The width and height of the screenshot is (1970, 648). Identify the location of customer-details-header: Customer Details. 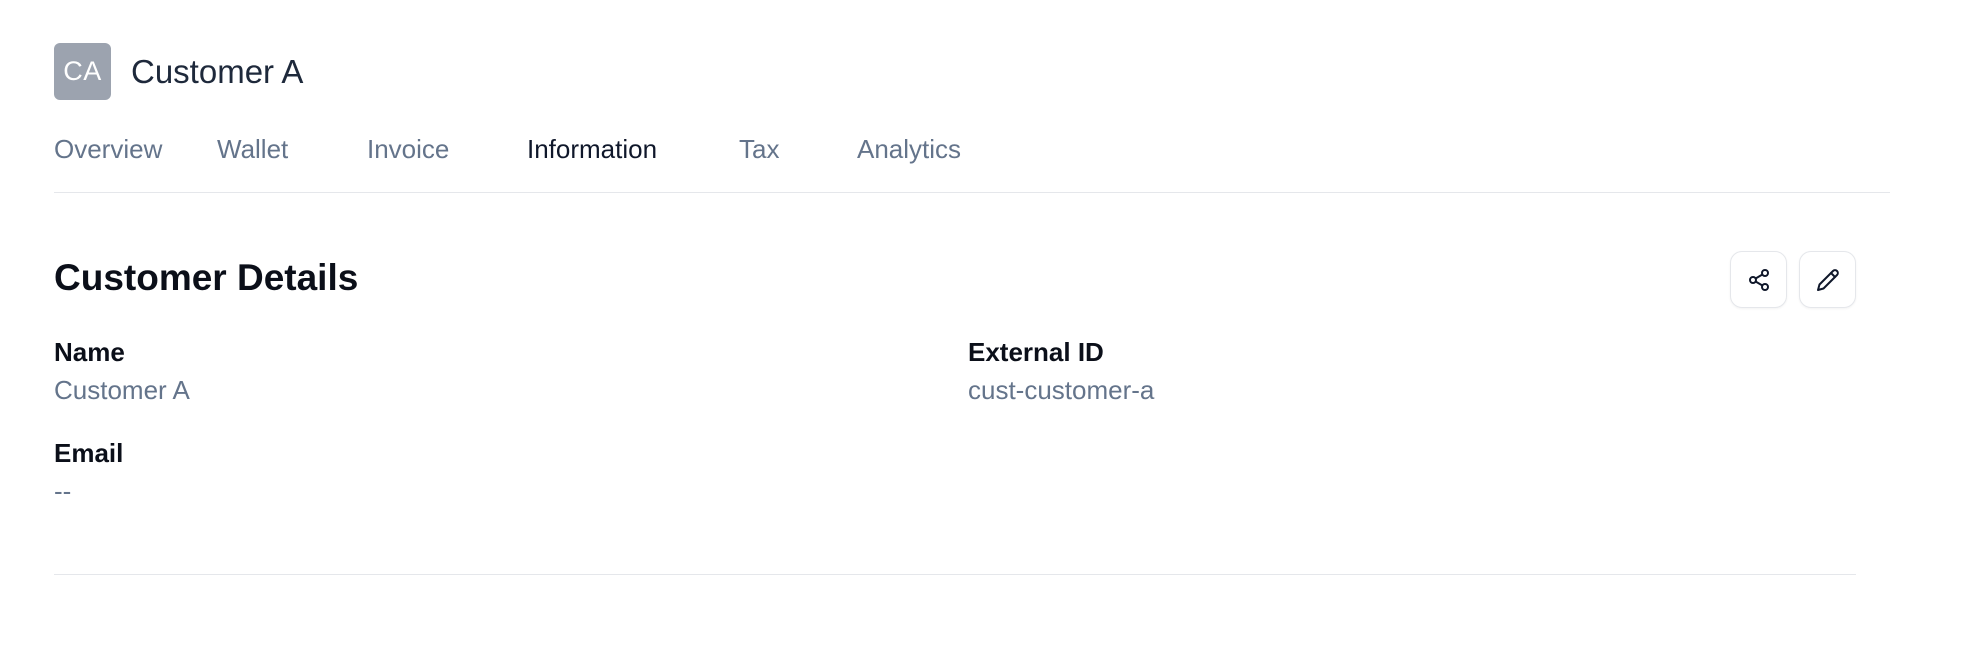
(972, 281).